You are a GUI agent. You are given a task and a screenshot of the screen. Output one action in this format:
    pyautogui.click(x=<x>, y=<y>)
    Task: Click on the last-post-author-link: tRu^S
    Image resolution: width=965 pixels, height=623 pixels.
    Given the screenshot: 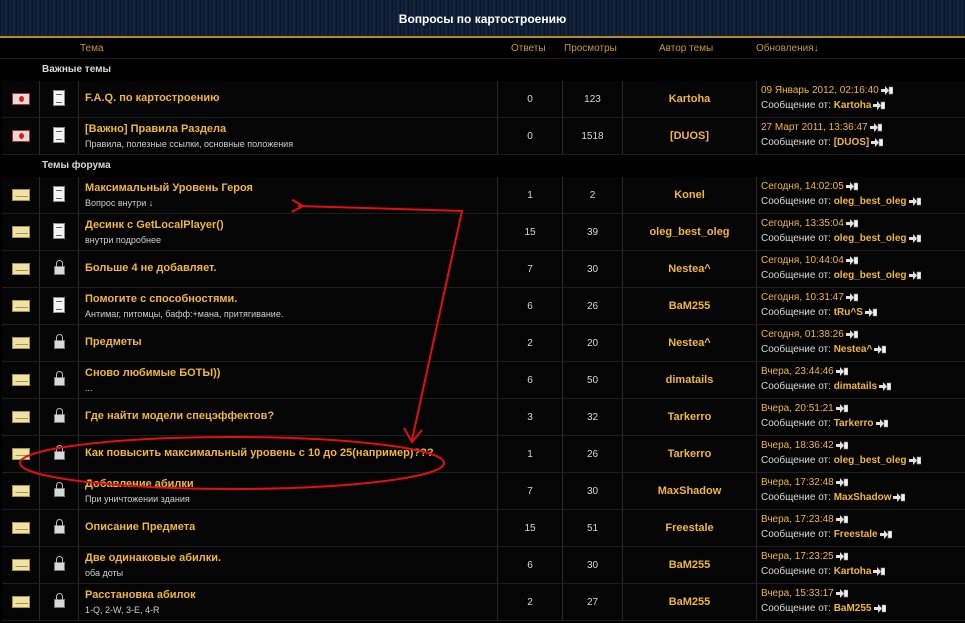 What is the action you would take?
    pyautogui.click(x=848, y=312)
    